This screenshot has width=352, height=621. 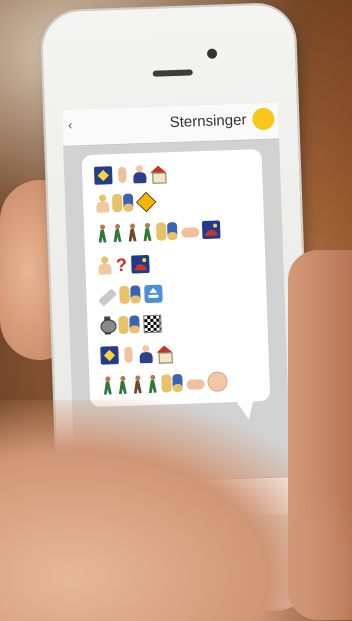 I want to click on chevron-left-icon: ‹, so click(x=70, y=126).